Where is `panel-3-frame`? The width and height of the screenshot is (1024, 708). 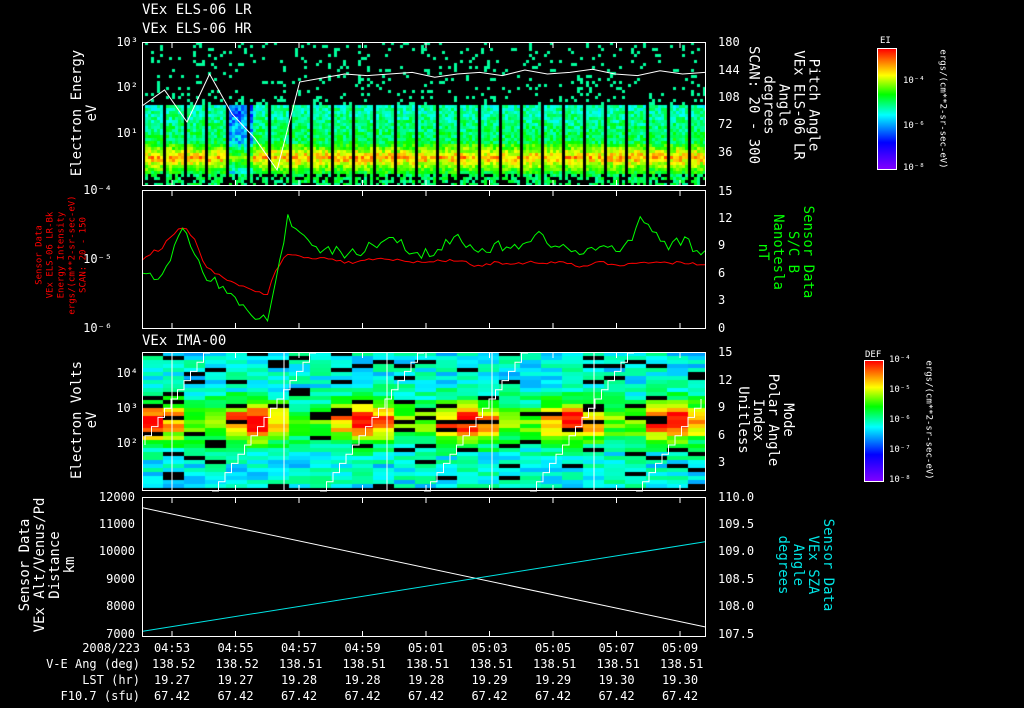
panel-3-frame is located at coordinates (424, 421).